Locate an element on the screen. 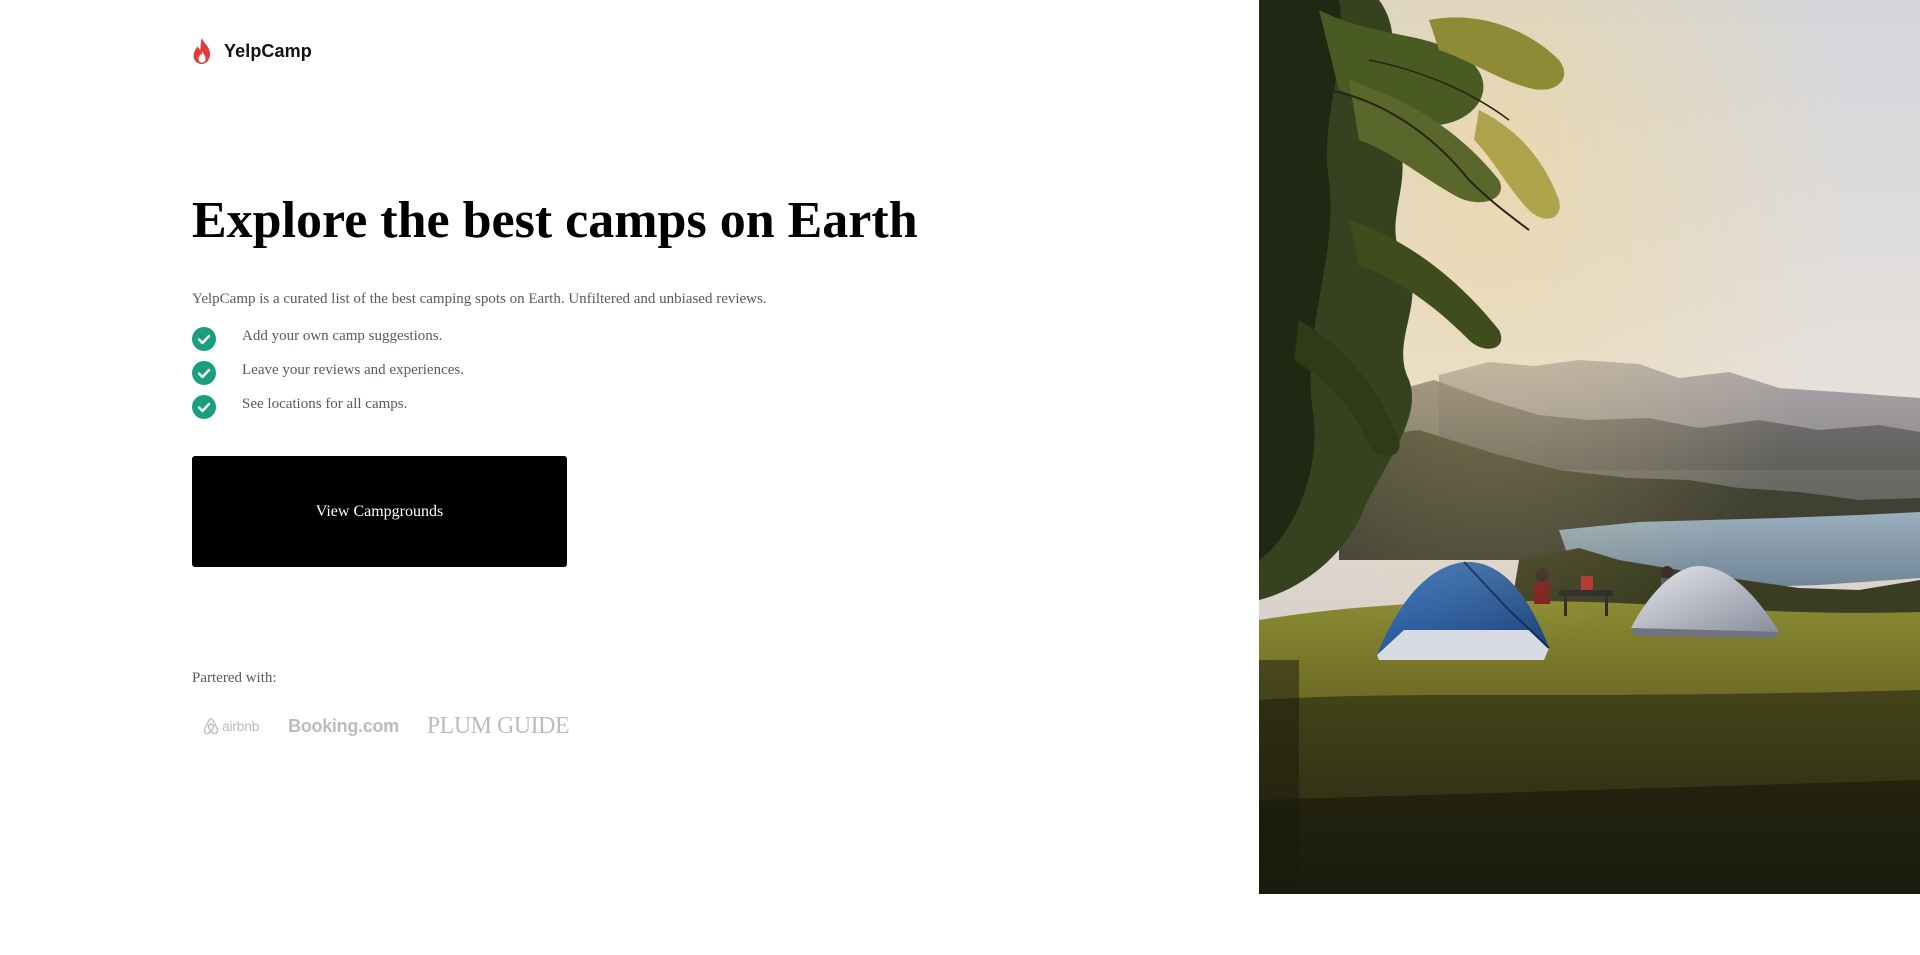 This screenshot has height=955, width=1920. airbnb-logo: airbnb is located at coordinates (231, 726).